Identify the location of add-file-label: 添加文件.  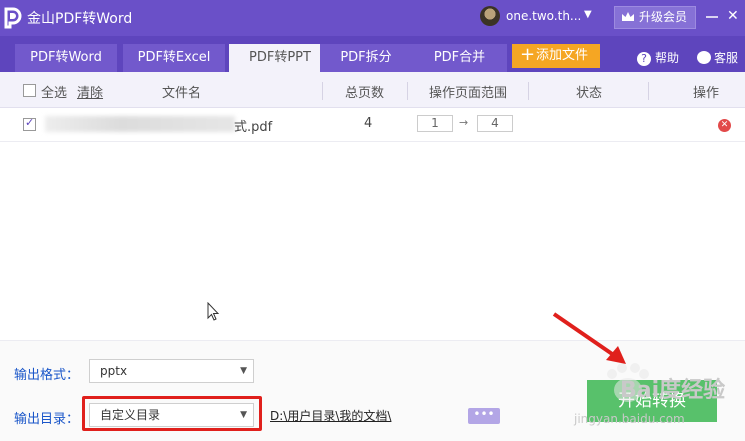
(562, 55).